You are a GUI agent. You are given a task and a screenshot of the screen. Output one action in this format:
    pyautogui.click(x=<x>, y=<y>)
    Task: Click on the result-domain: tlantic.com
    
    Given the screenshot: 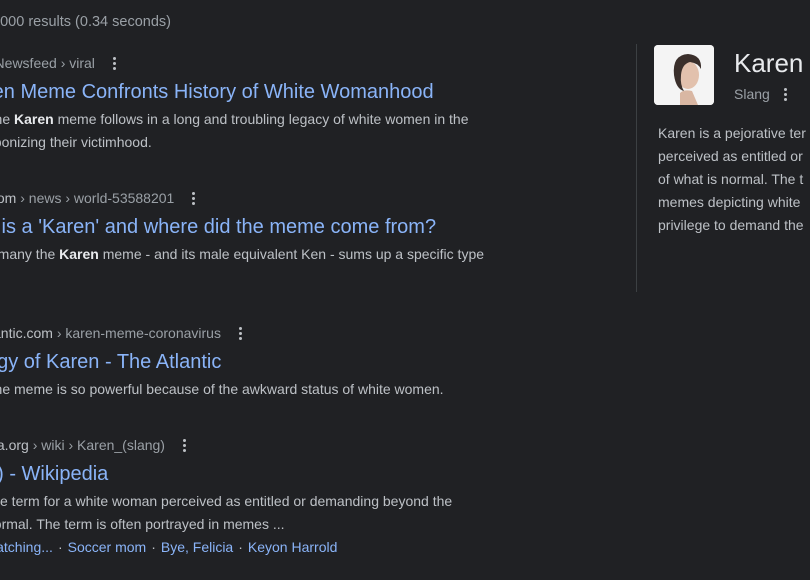 What is the action you would take?
    pyautogui.click(x=26, y=333)
    